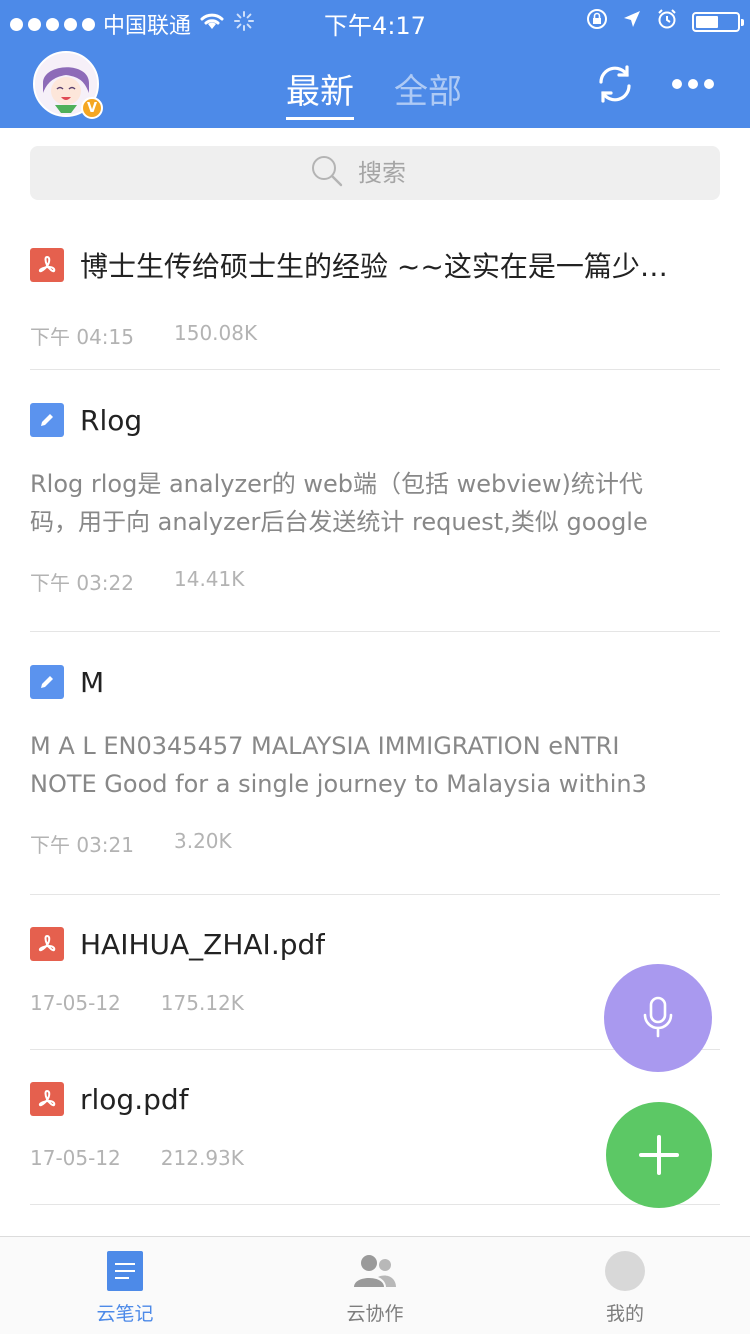 This screenshot has height=1334, width=750. I want to click on note-size: 175.12K, so click(202, 1003).